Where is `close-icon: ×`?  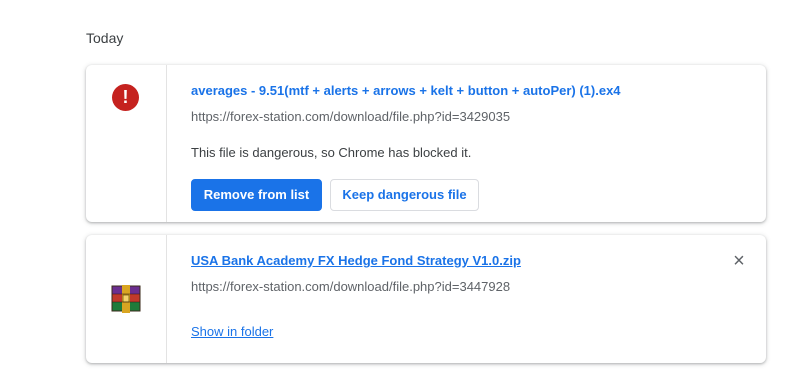
close-icon: × is located at coordinates (739, 261).